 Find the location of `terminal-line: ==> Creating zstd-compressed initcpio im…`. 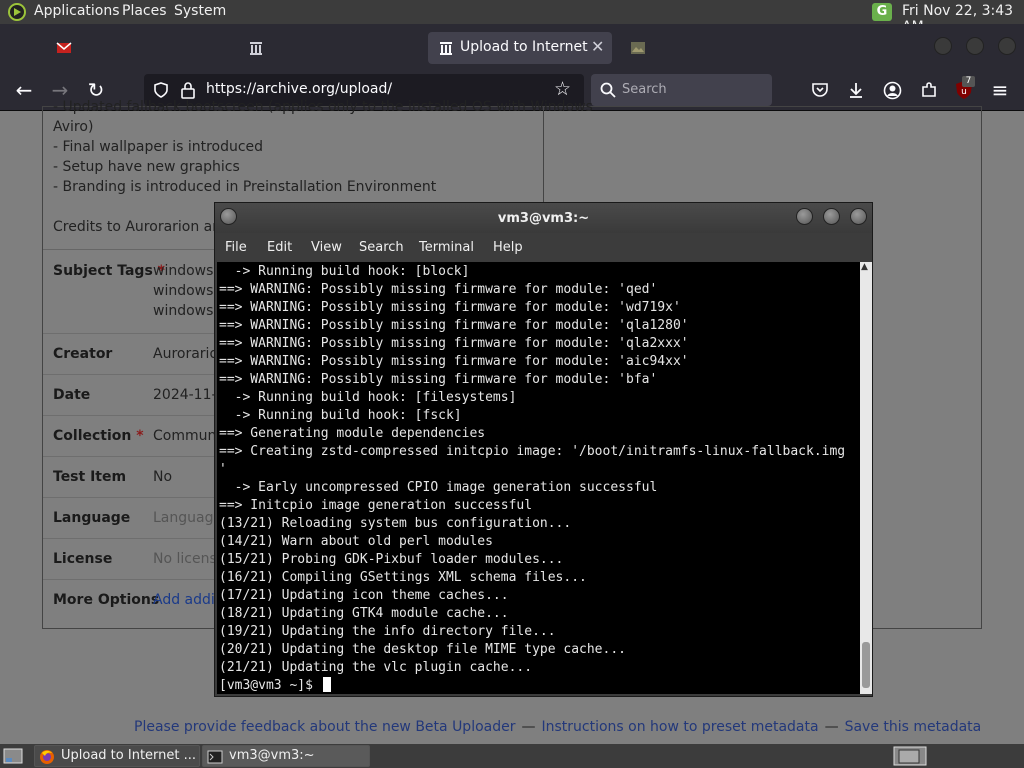

terminal-line: ==> Creating zstd-compressed initcpio im… is located at coordinates (532, 451).